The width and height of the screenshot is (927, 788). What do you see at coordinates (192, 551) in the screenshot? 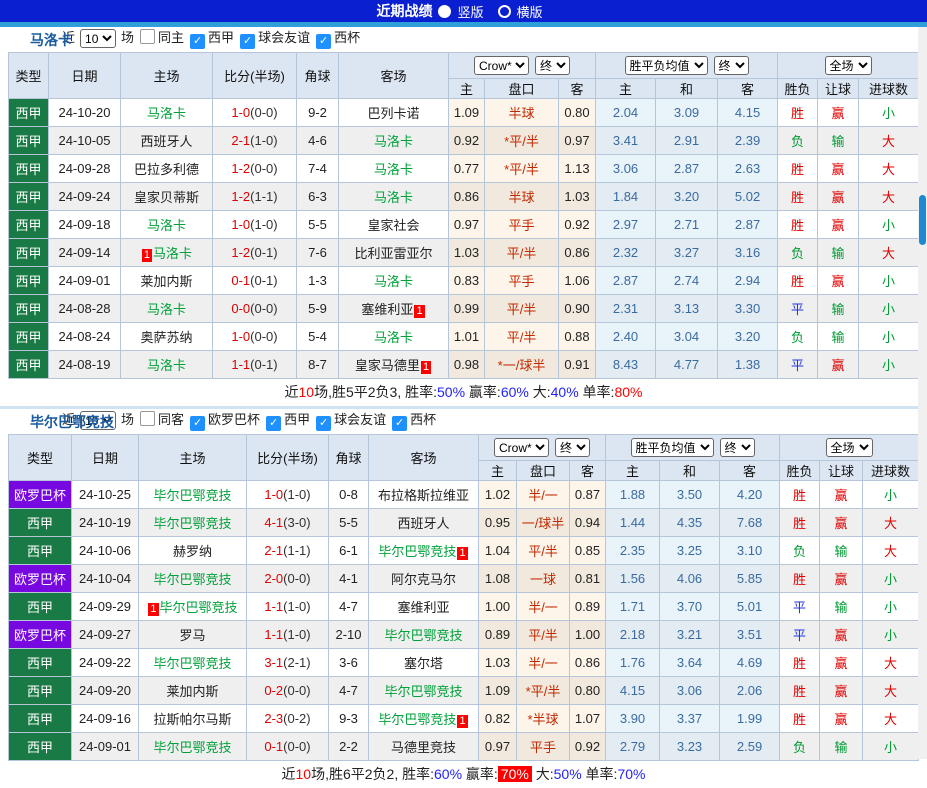
I see `team-link: 赫罗纳` at bounding box center [192, 551].